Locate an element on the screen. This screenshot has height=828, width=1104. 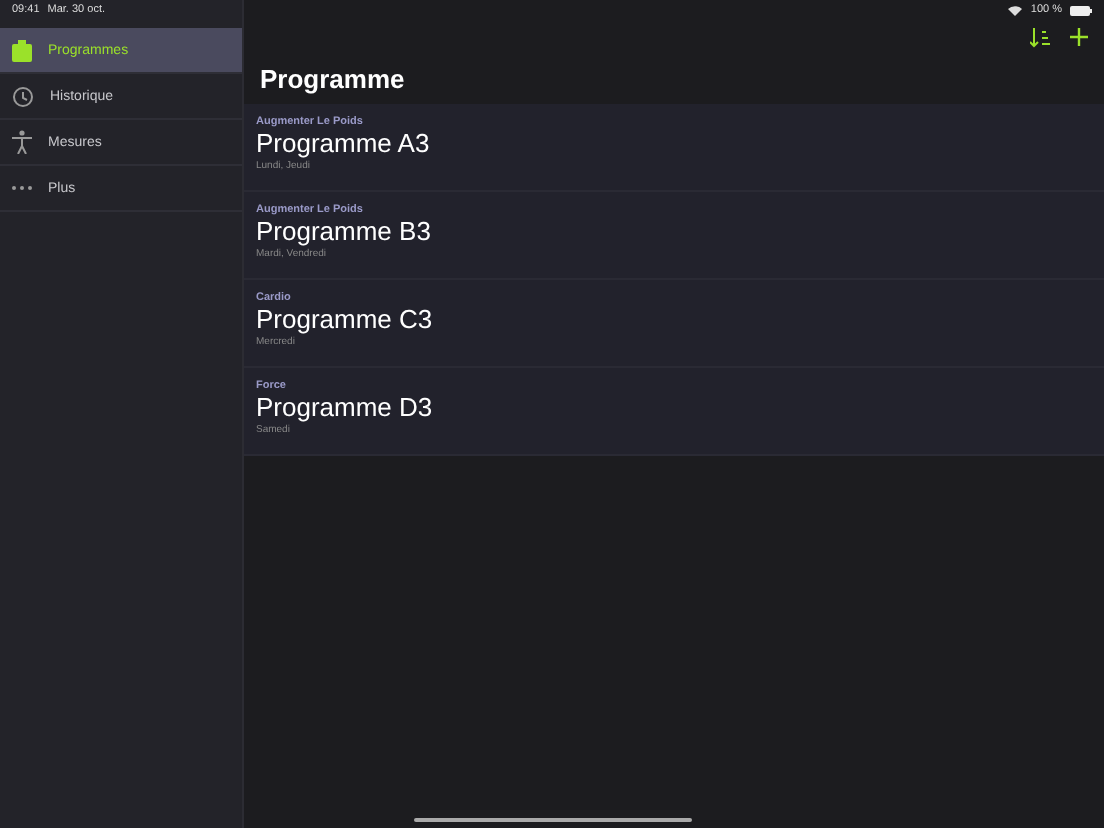
program-name: Programme B3 is located at coordinates (344, 232).